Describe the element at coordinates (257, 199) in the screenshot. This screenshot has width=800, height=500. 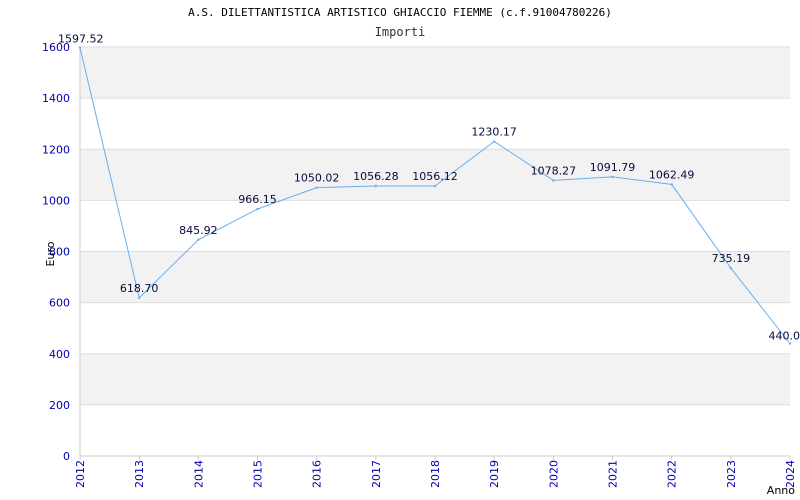
I see `data-label: 966.15` at that location.